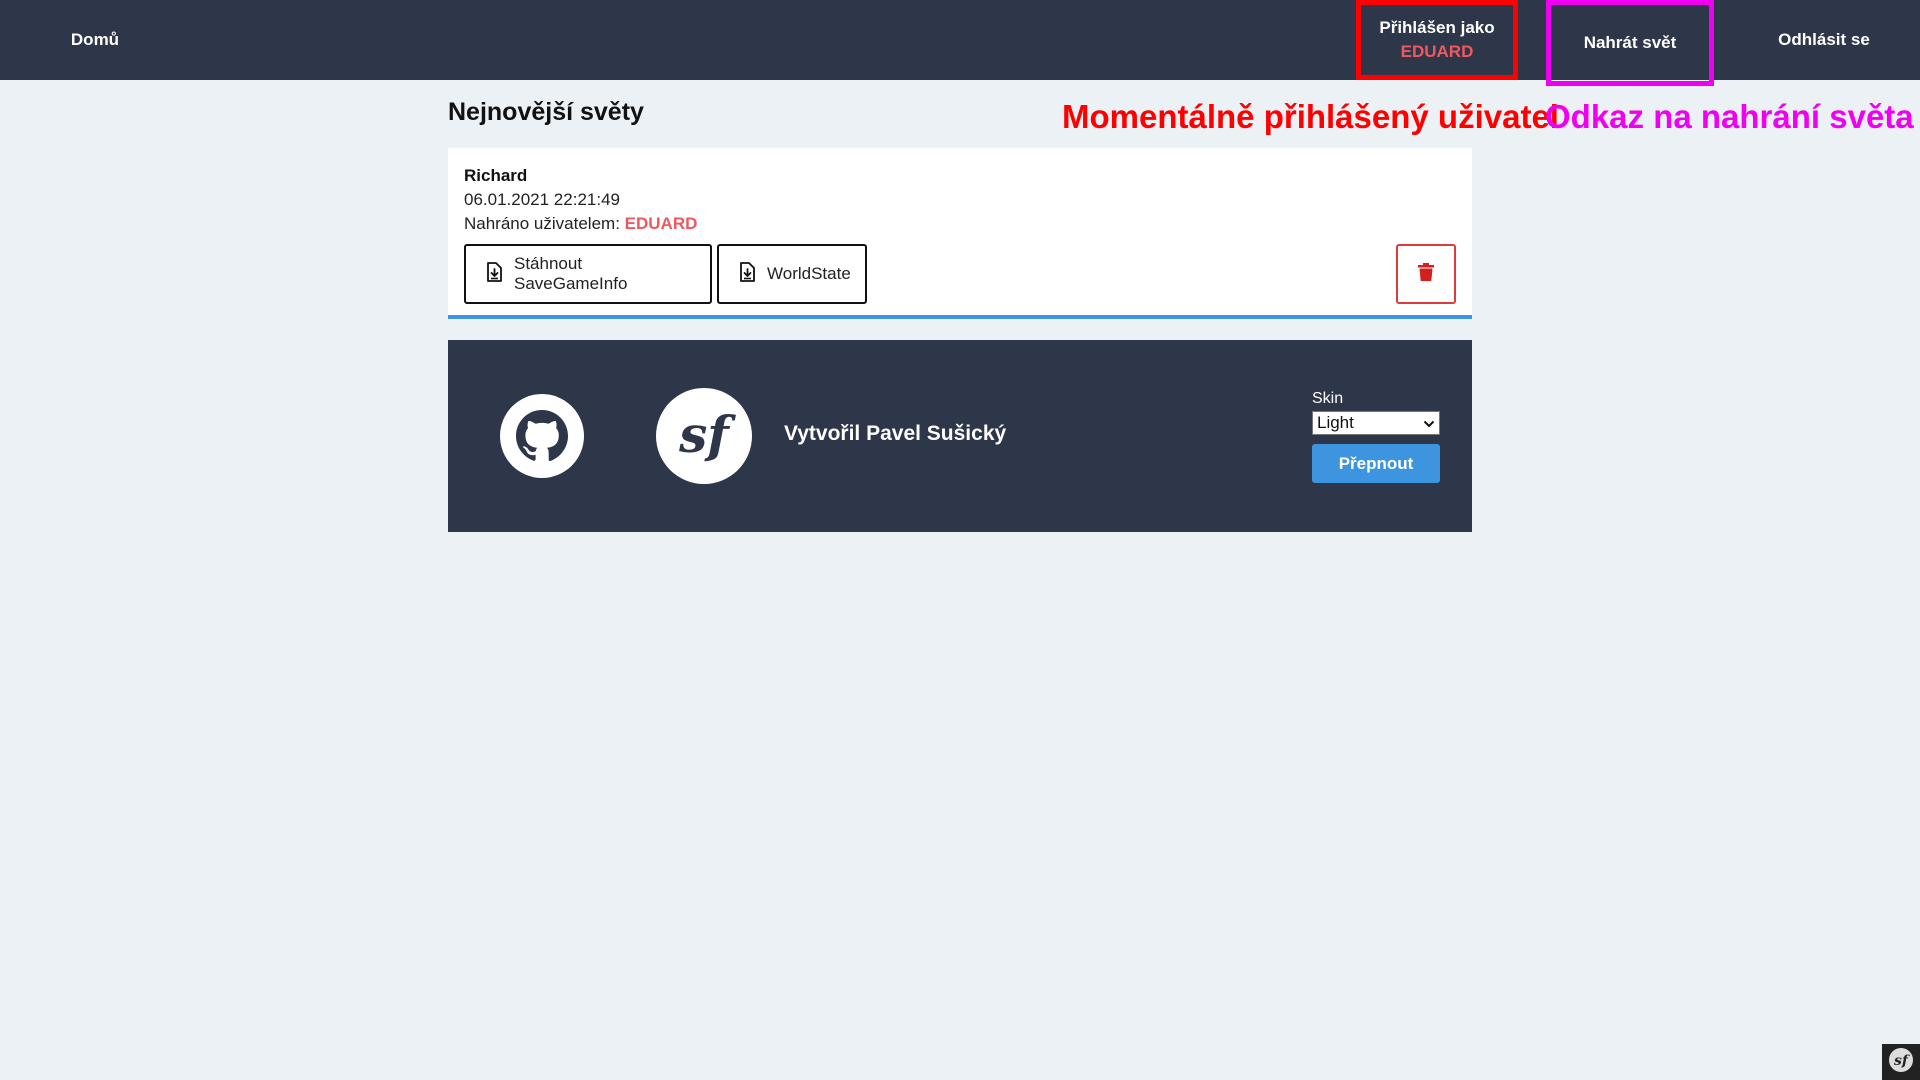  What do you see at coordinates (1376, 463) in the screenshot?
I see `switch-skin-button: Přepnout` at bounding box center [1376, 463].